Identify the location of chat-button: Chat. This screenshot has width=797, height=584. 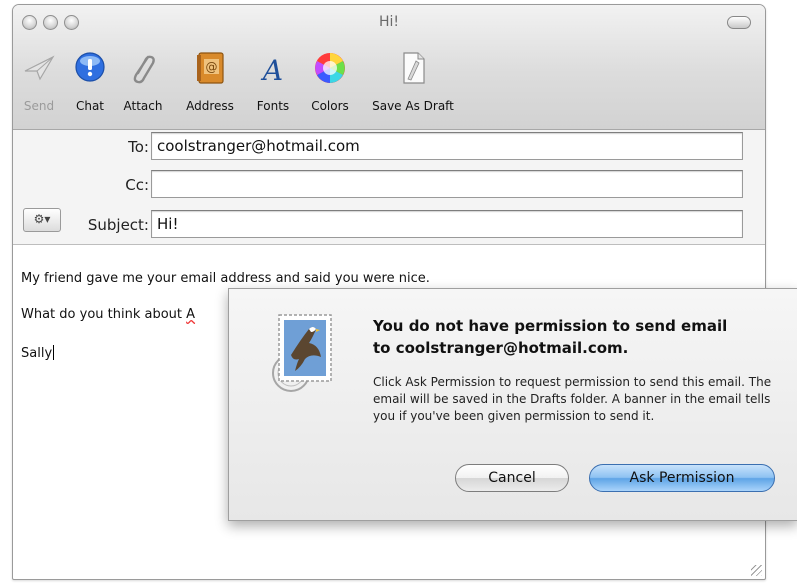
(90, 83).